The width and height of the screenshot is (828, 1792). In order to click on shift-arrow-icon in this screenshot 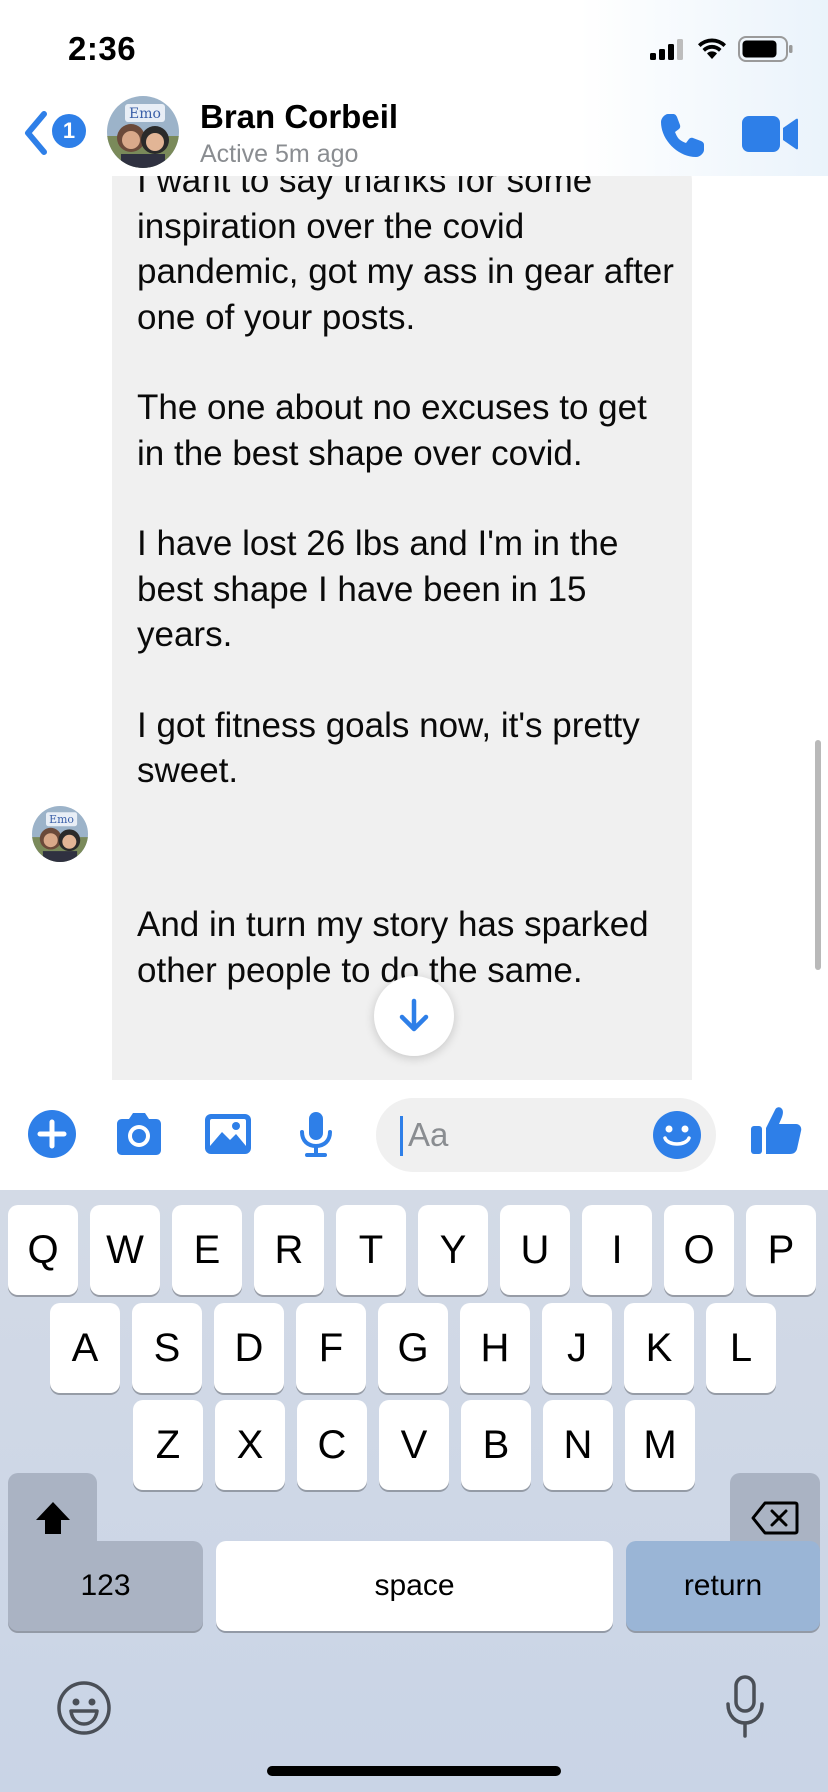, I will do `click(52, 1518)`.